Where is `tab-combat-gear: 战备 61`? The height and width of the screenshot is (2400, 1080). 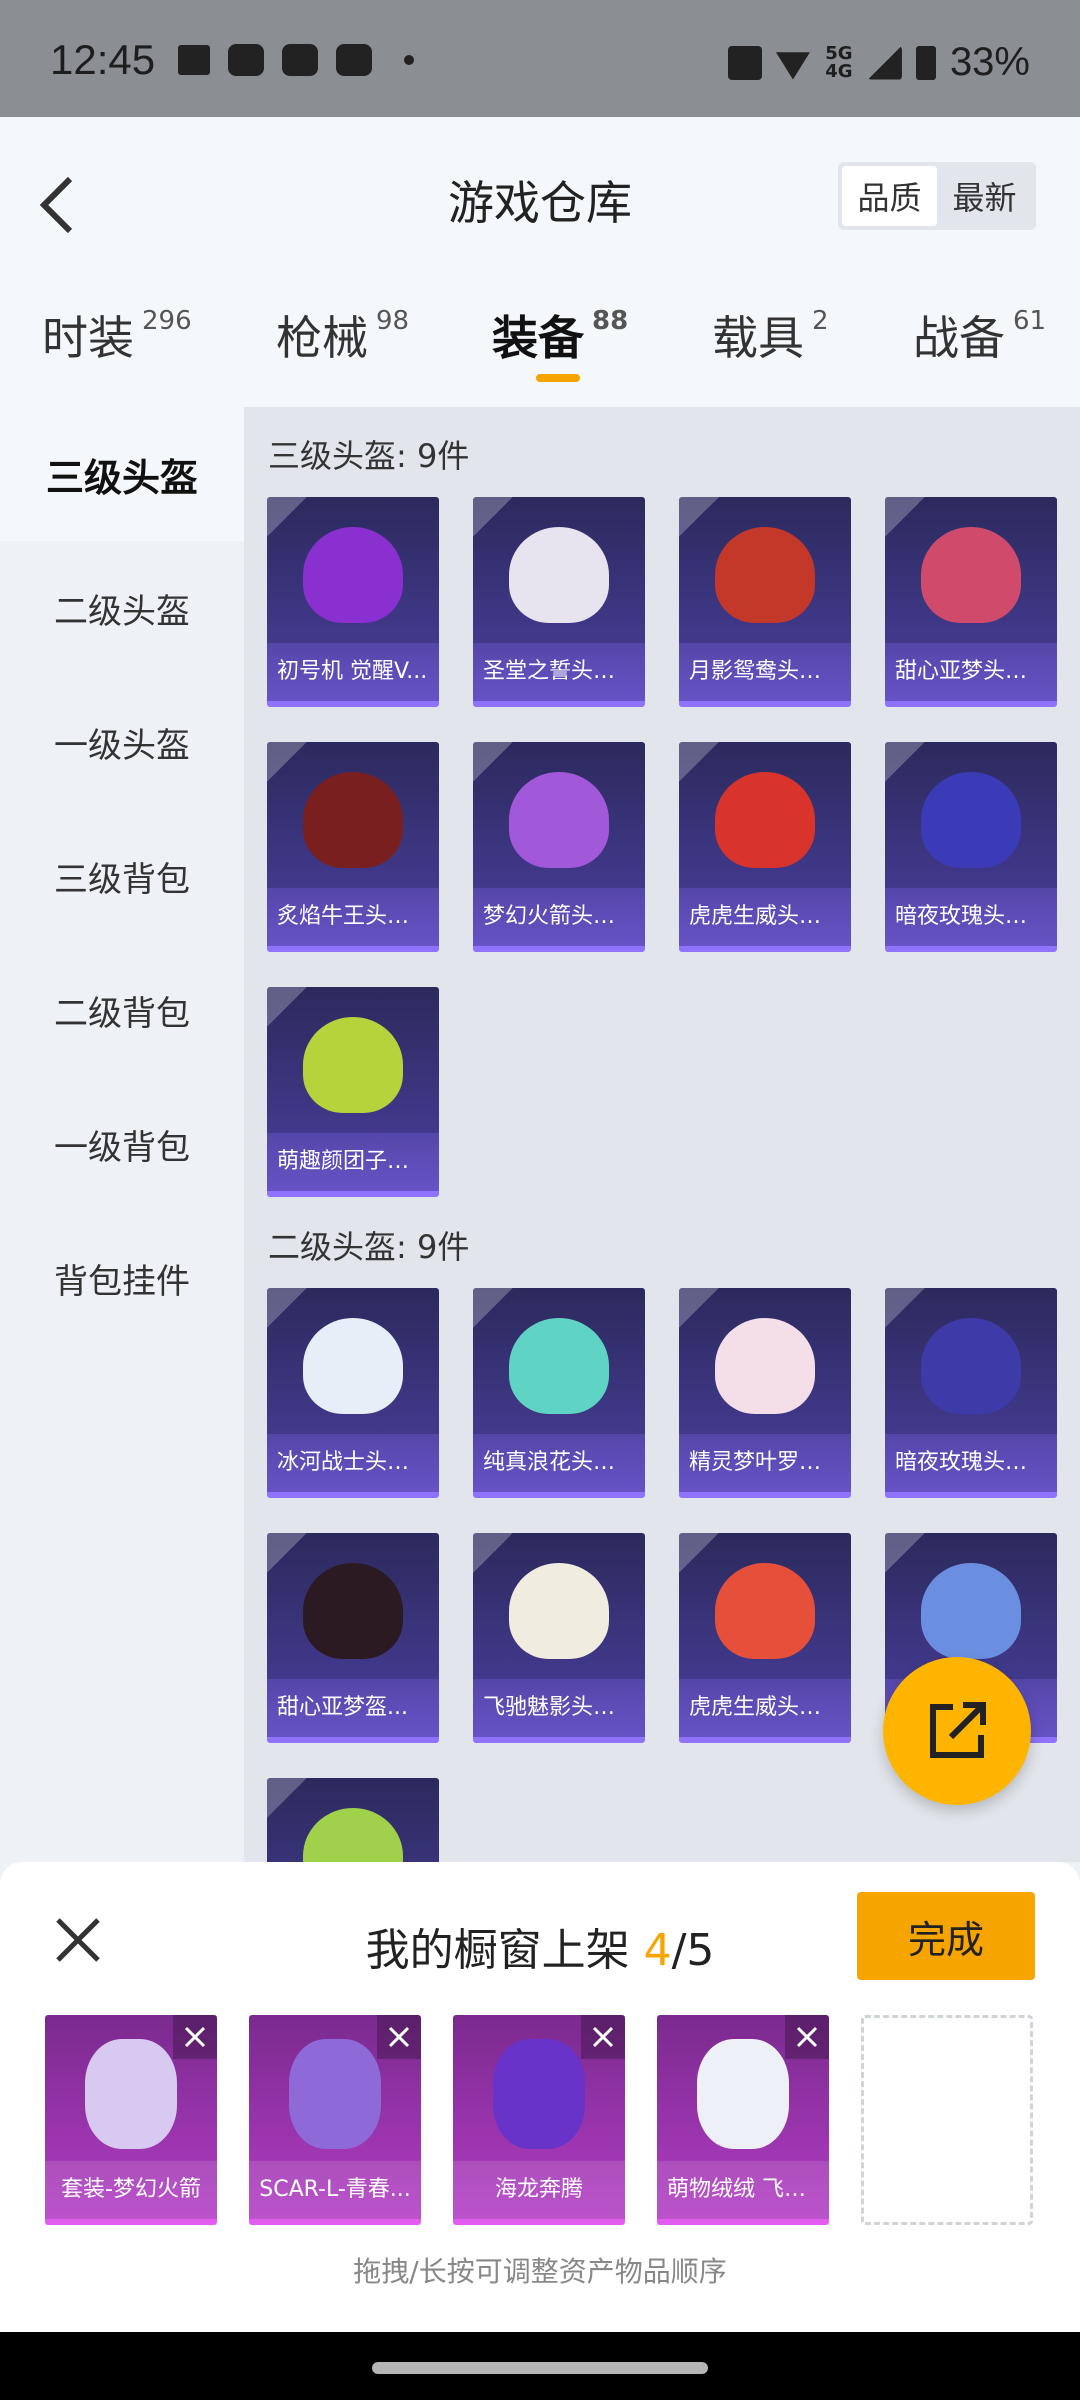
tab-combat-gear: 战备 61 is located at coordinates (979, 335).